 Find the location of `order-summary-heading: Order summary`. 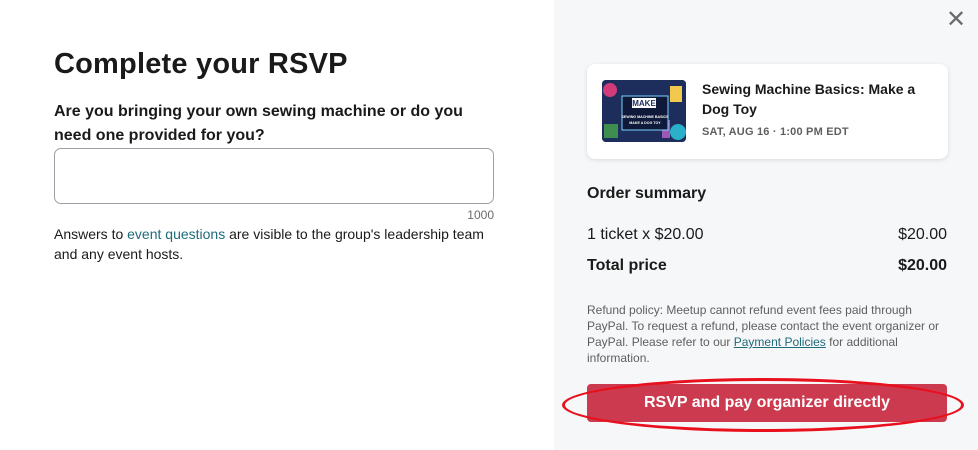

order-summary-heading: Order summary is located at coordinates (647, 193).